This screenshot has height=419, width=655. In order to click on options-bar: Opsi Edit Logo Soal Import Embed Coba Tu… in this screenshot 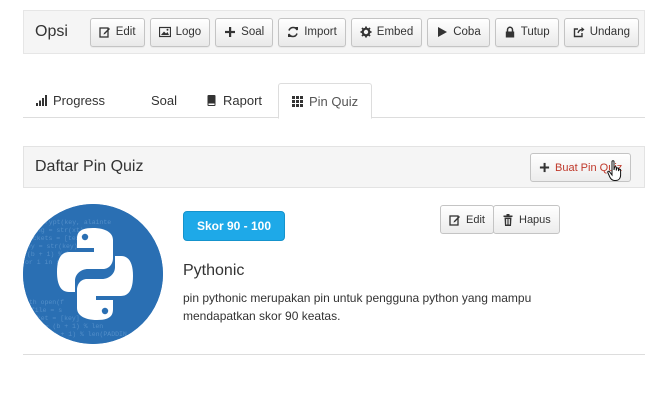, I will do `click(334, 32)`.